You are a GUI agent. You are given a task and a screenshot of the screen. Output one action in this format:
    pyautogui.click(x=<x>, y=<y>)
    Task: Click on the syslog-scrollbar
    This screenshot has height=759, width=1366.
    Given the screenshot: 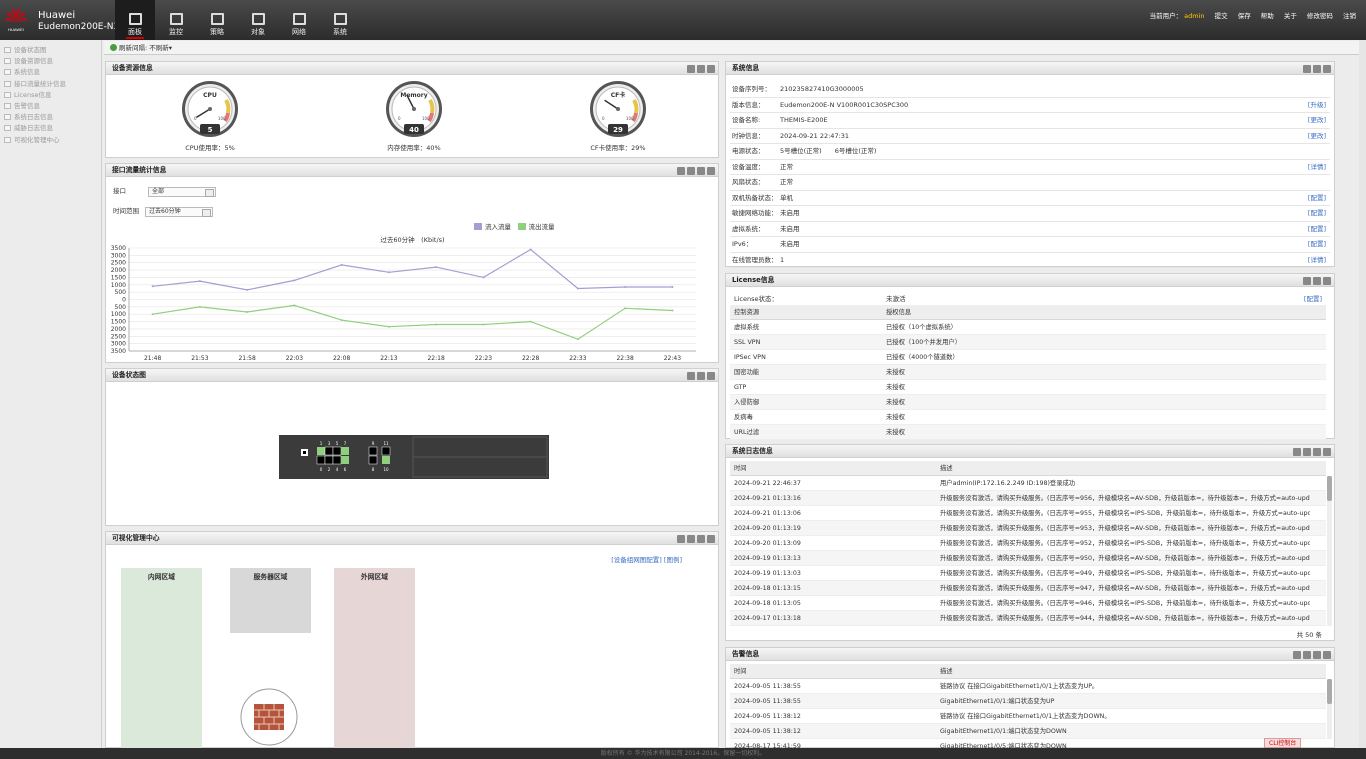 What is the action you would take?
    pyautogui.click(x=1329, y=551)
    